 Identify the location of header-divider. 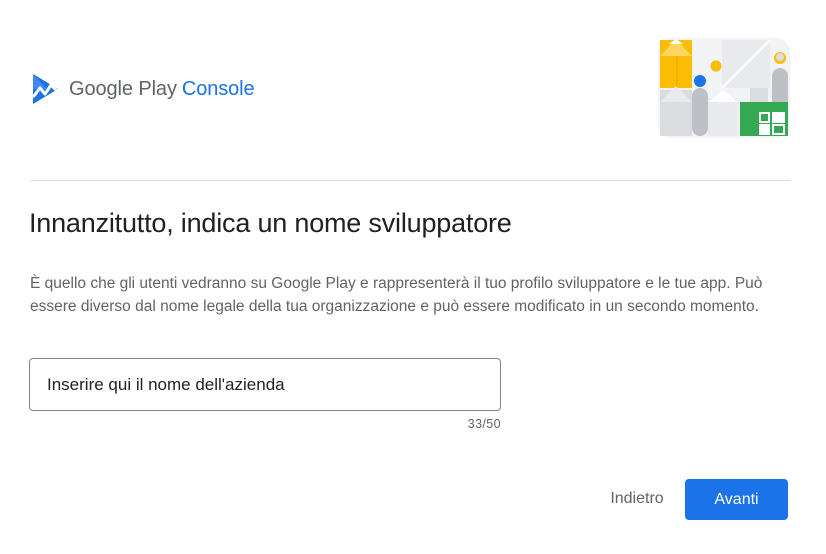
(410, 180).